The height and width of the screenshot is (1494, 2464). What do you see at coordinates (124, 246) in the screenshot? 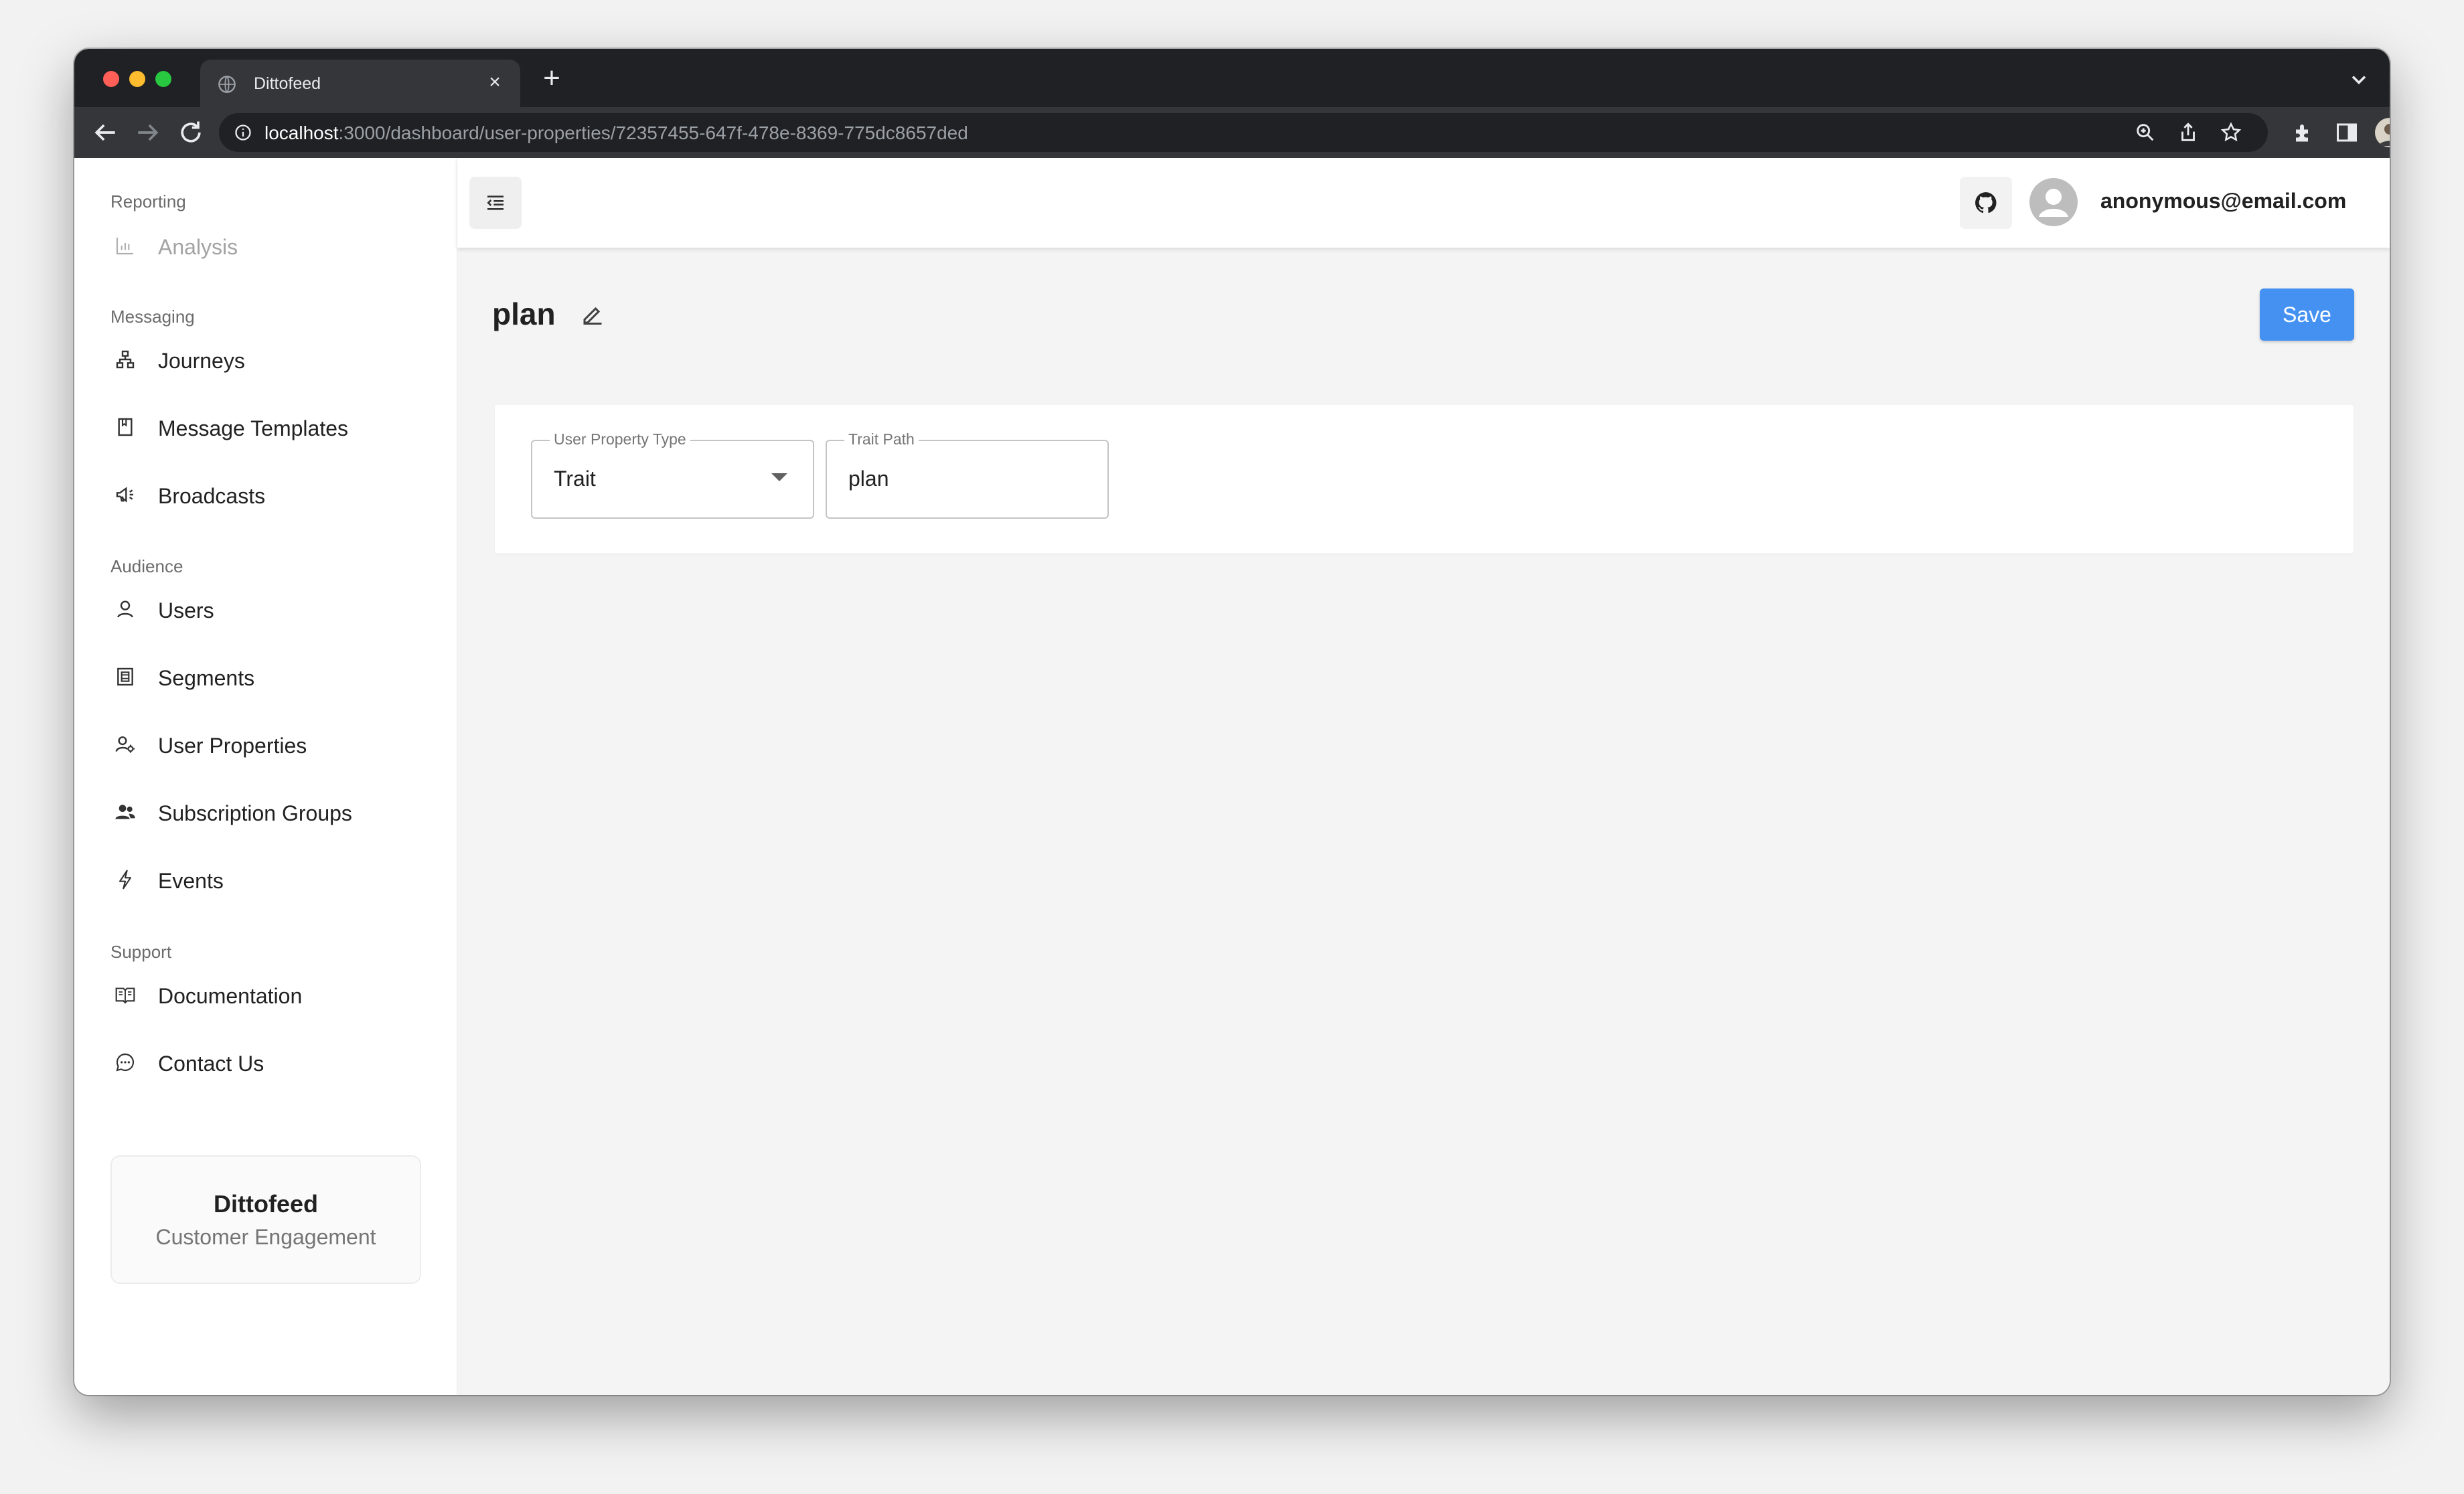
I see `chart-icon` at bounding box center [124, 246].